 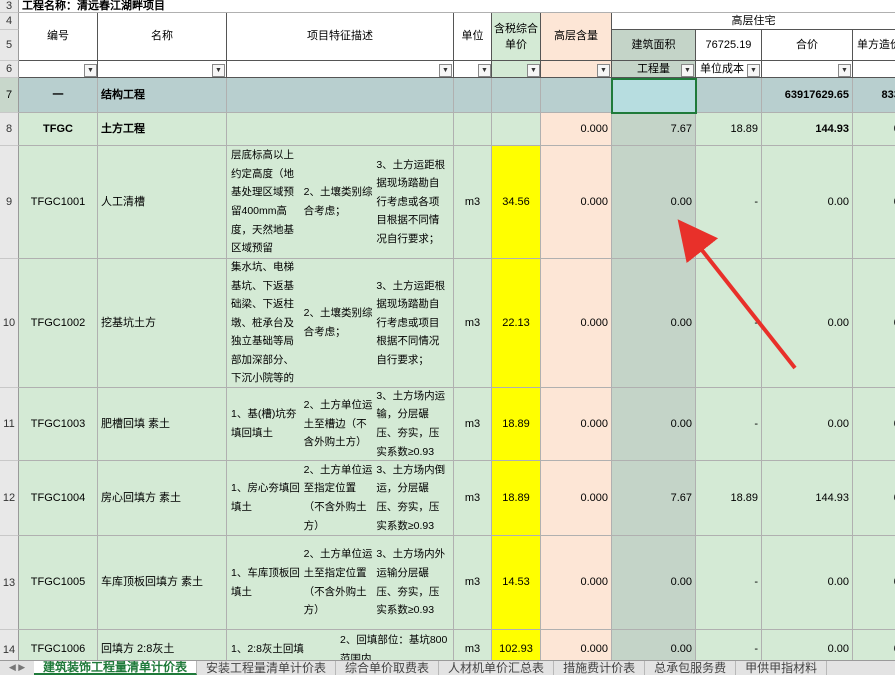 I want to click on cell-unit-row13: m3, so click(x=473, y=583).